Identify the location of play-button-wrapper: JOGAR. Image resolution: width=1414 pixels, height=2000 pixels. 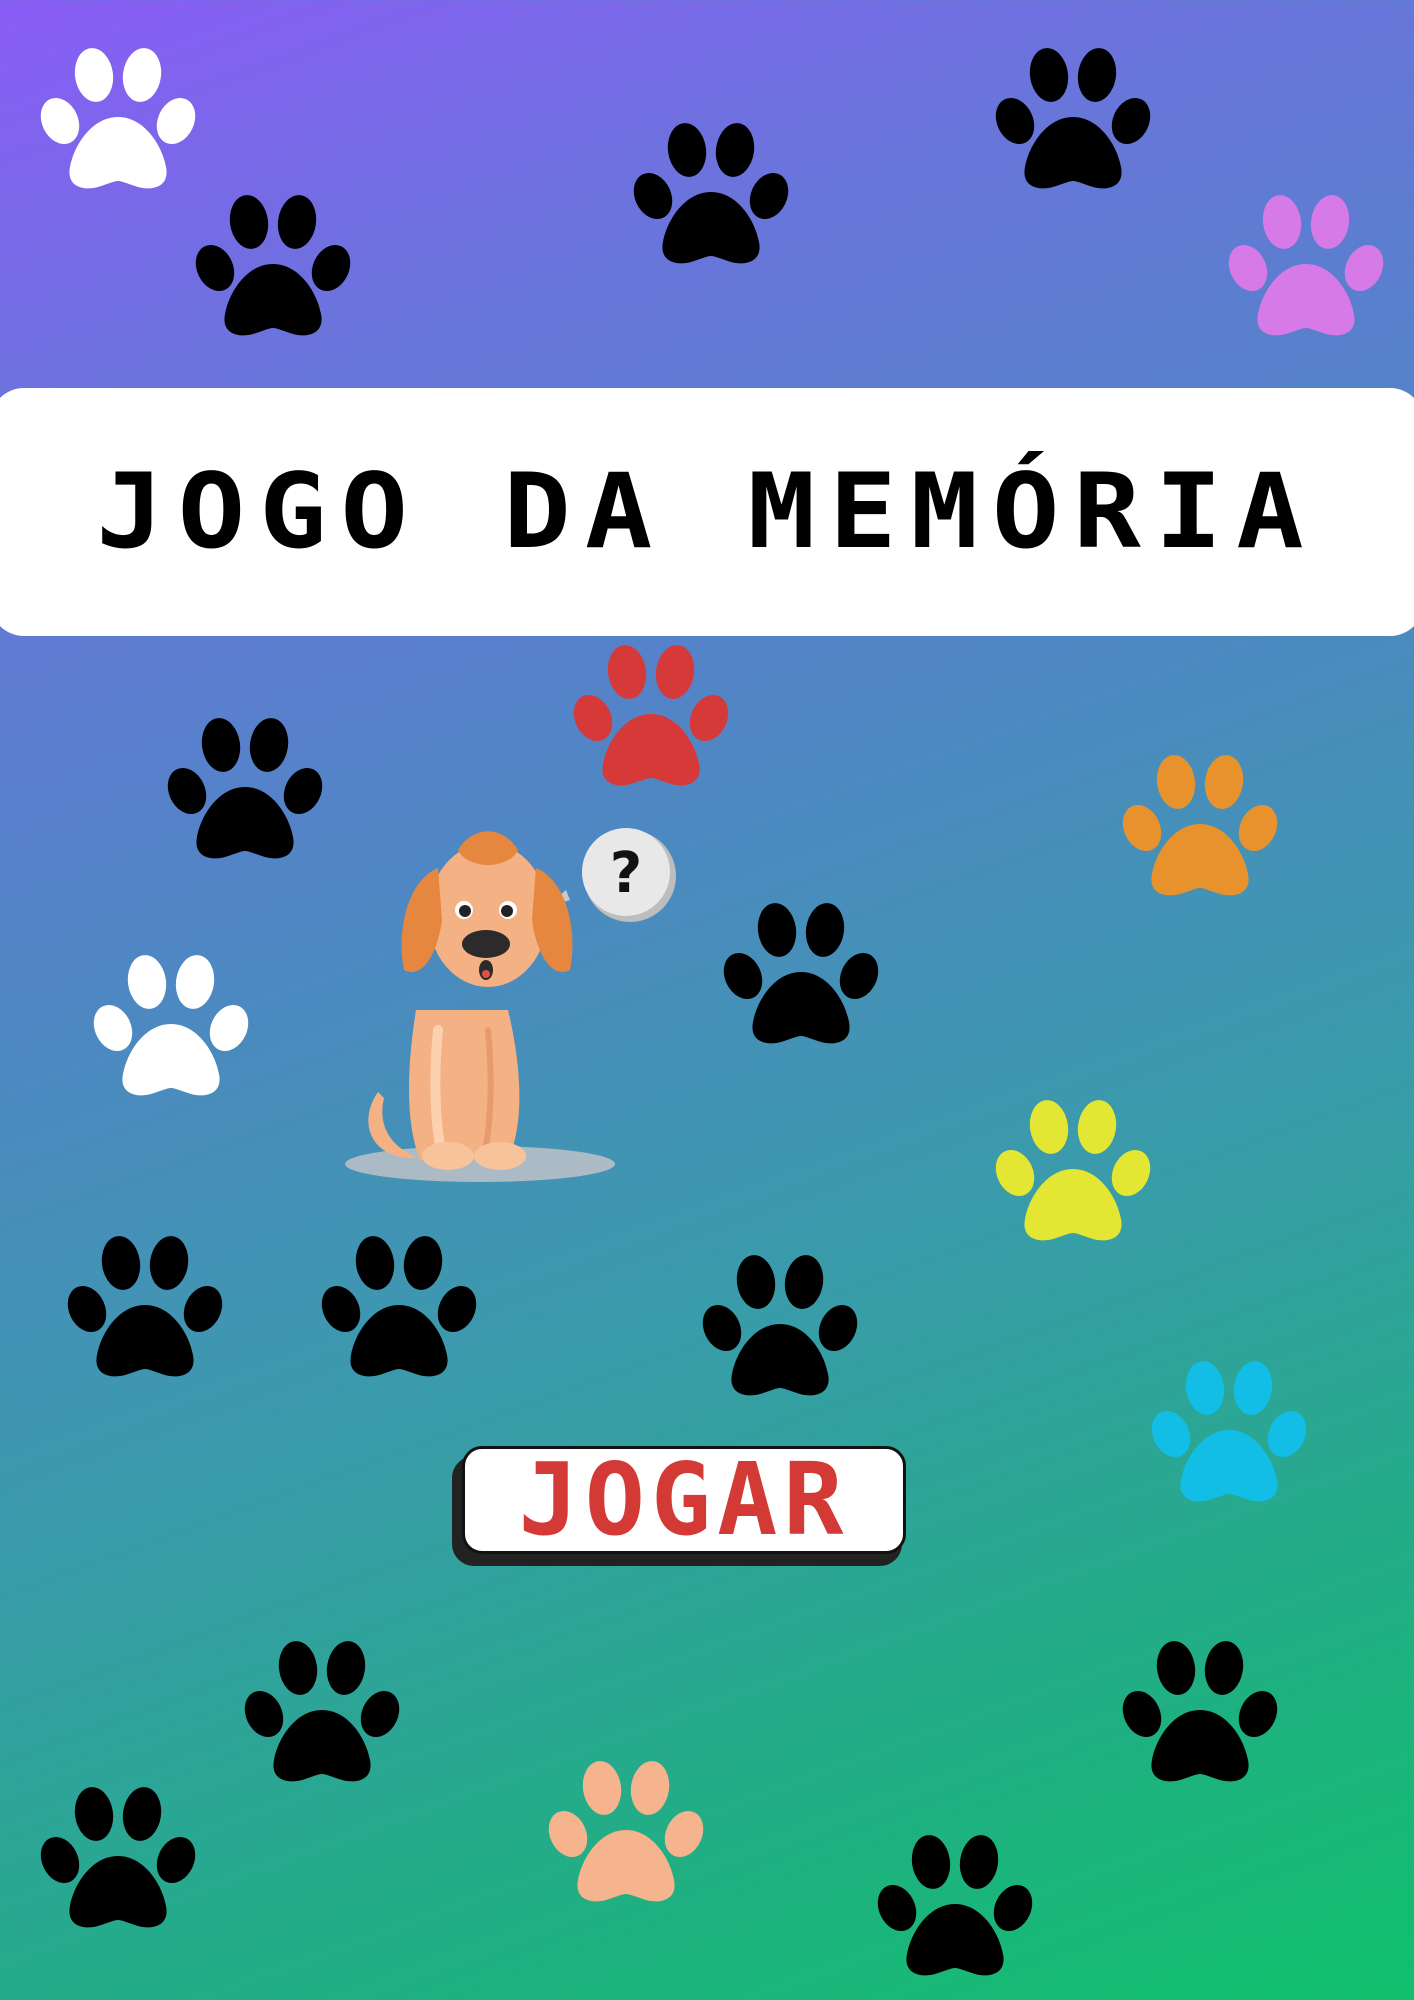
(683, 1507).